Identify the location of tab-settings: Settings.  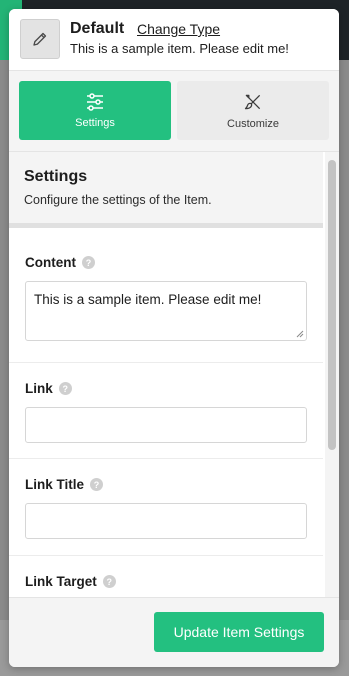
(95, 110).